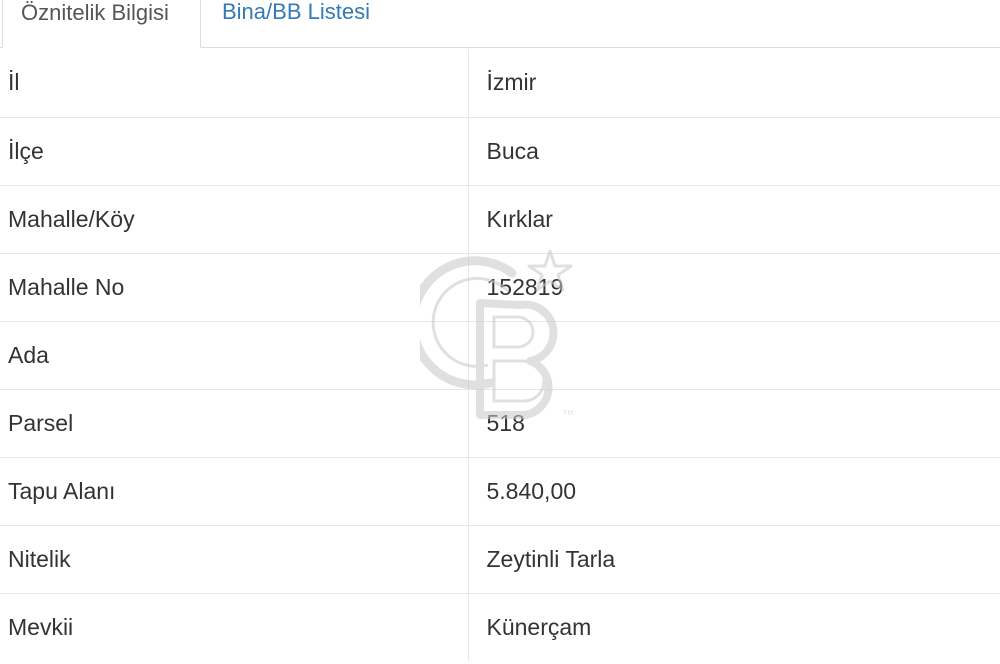 The width and height of the screenshot is (1000, 664). What do you see at coordinates (500, 24) in the screenshot?
I see `tab-bar: Öznitelik Bilgisi Bina/BB Listesi` at bounding box center [500, 24].